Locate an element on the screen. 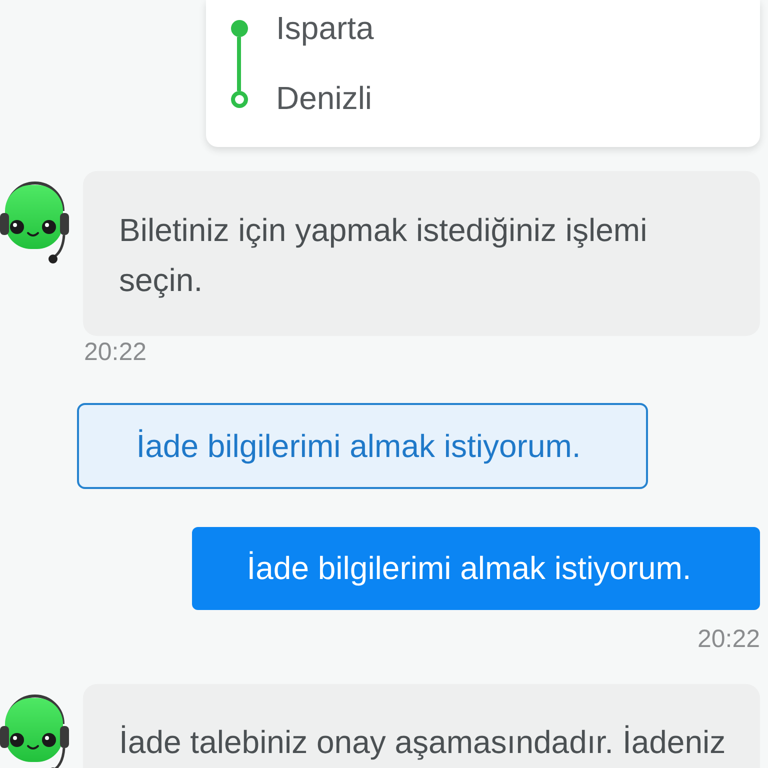 Image resolution: width=768 pixels, height=768 pixels. user-message: İade bilgilerimi almak istiyorum. is located at coordinates (476, 568).